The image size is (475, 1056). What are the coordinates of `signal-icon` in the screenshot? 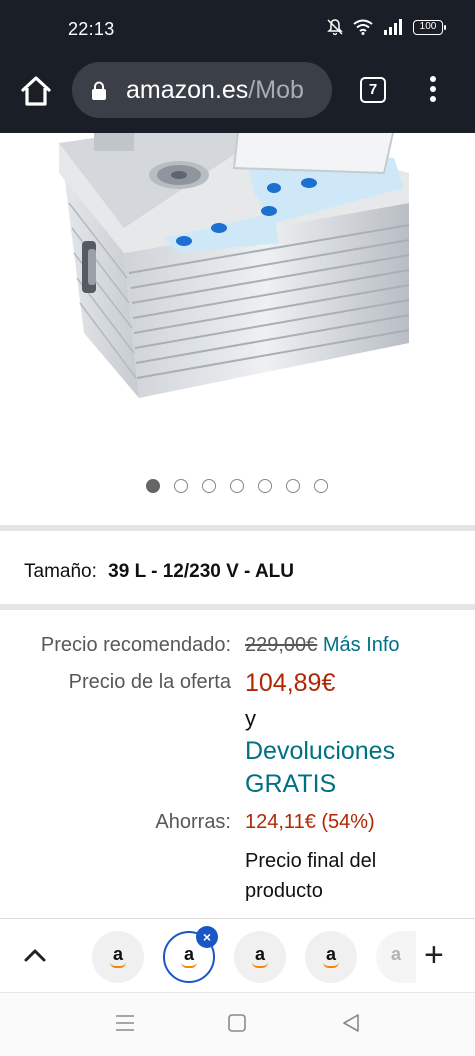 It's located at (393, 27).